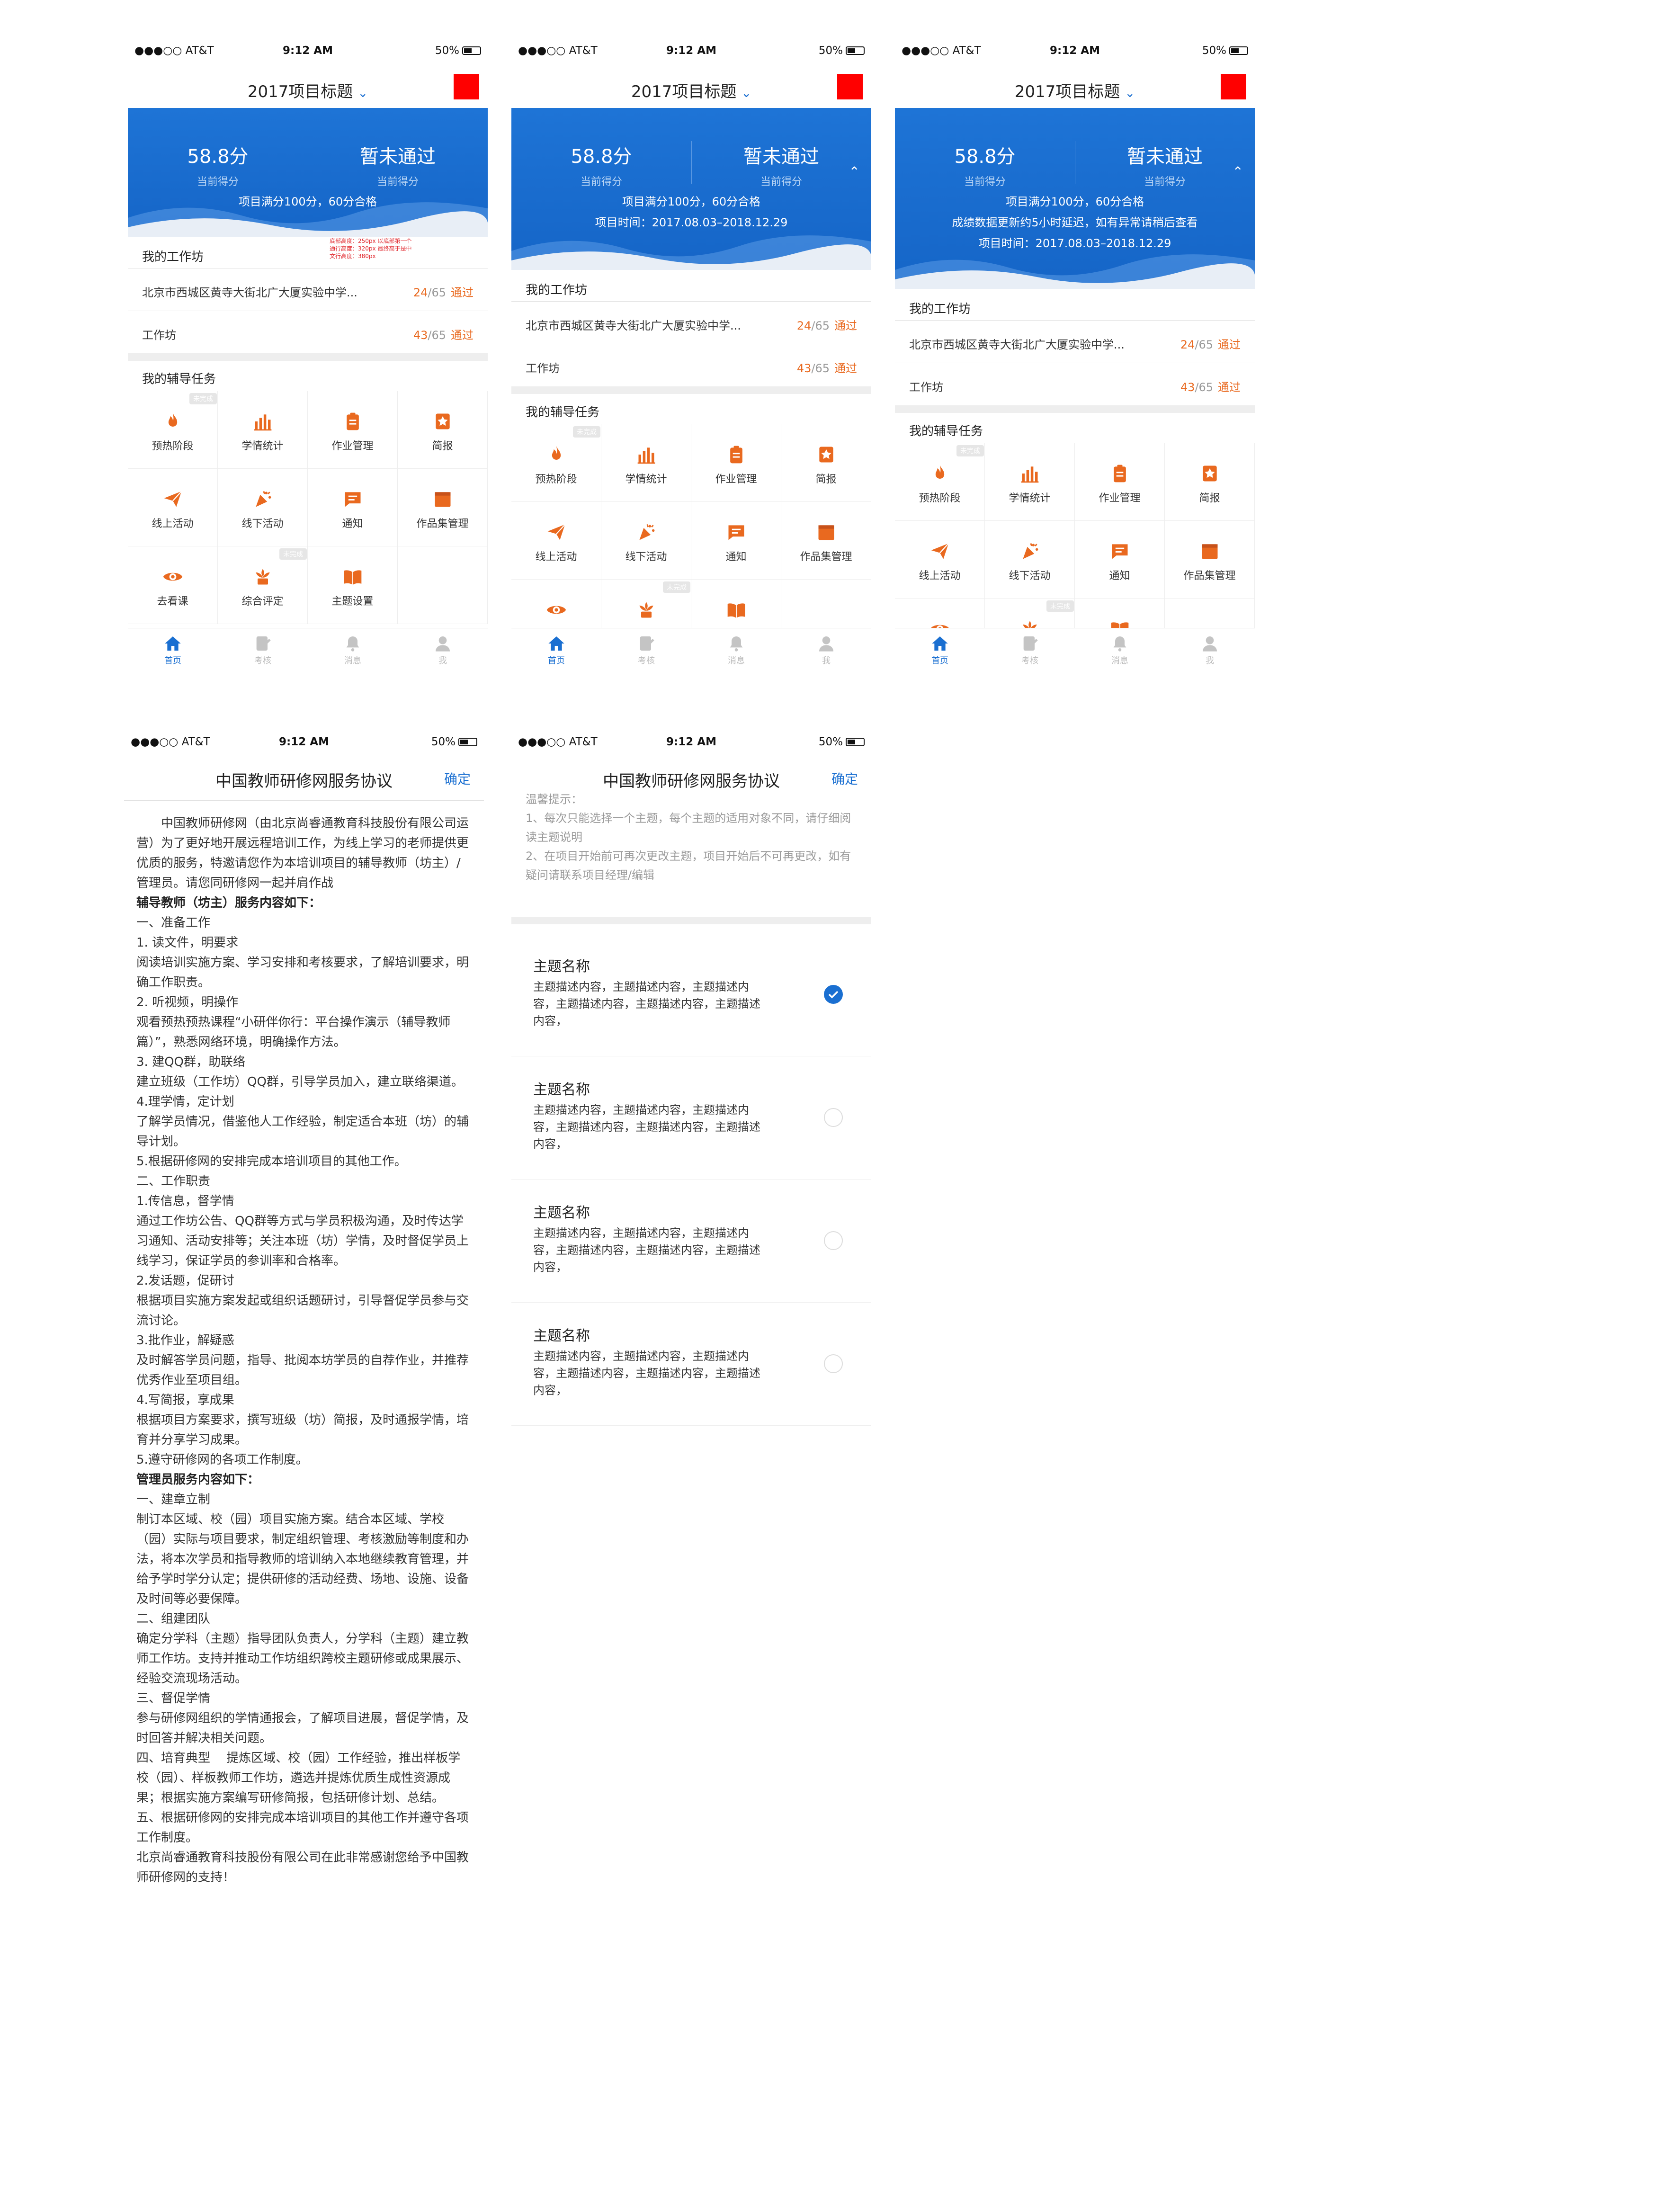  Describe the element at coordinates (398, 182) in the screenshot. I see `status-label: 当前得分` at that location.